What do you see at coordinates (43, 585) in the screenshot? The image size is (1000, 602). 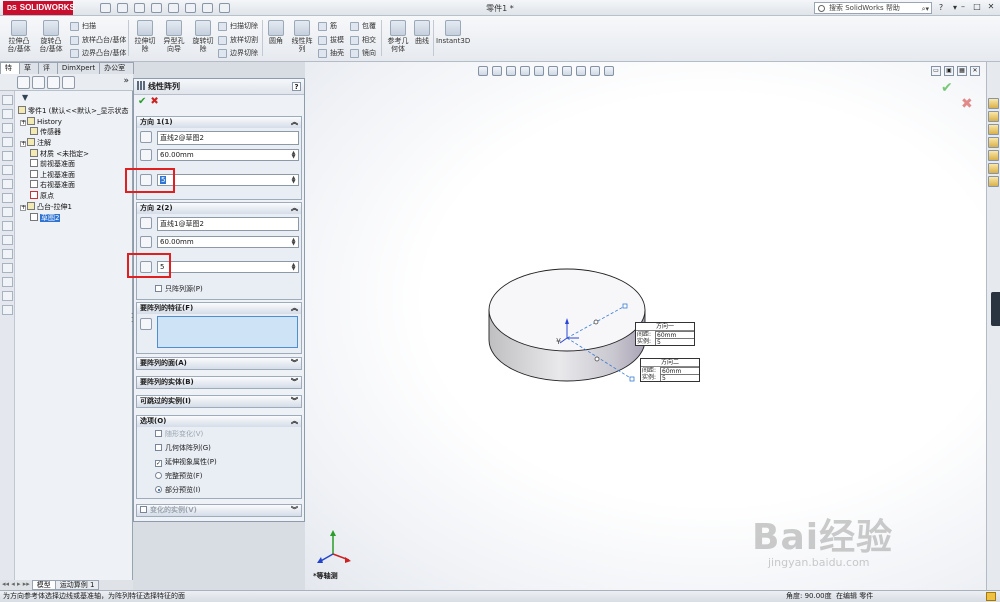 I see `tab-model: 模型` at bounding box center [43, 585].